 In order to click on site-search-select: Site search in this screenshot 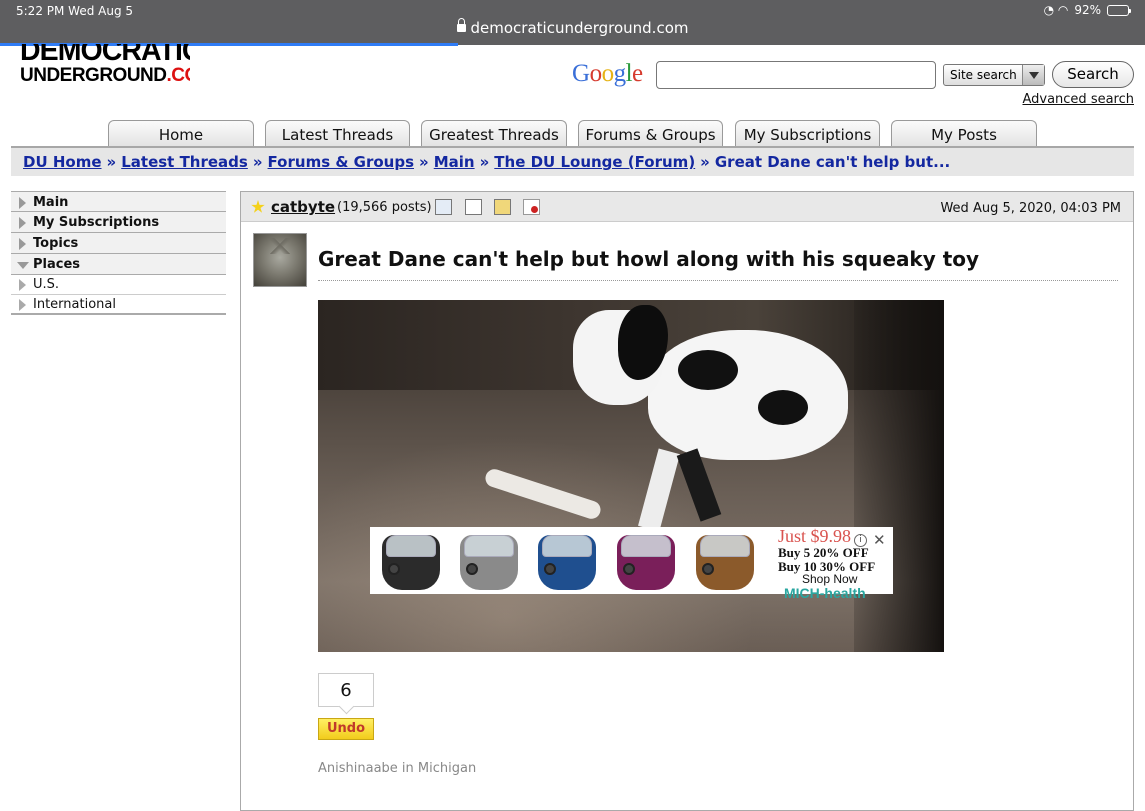, I will do `click(994, 75)`.